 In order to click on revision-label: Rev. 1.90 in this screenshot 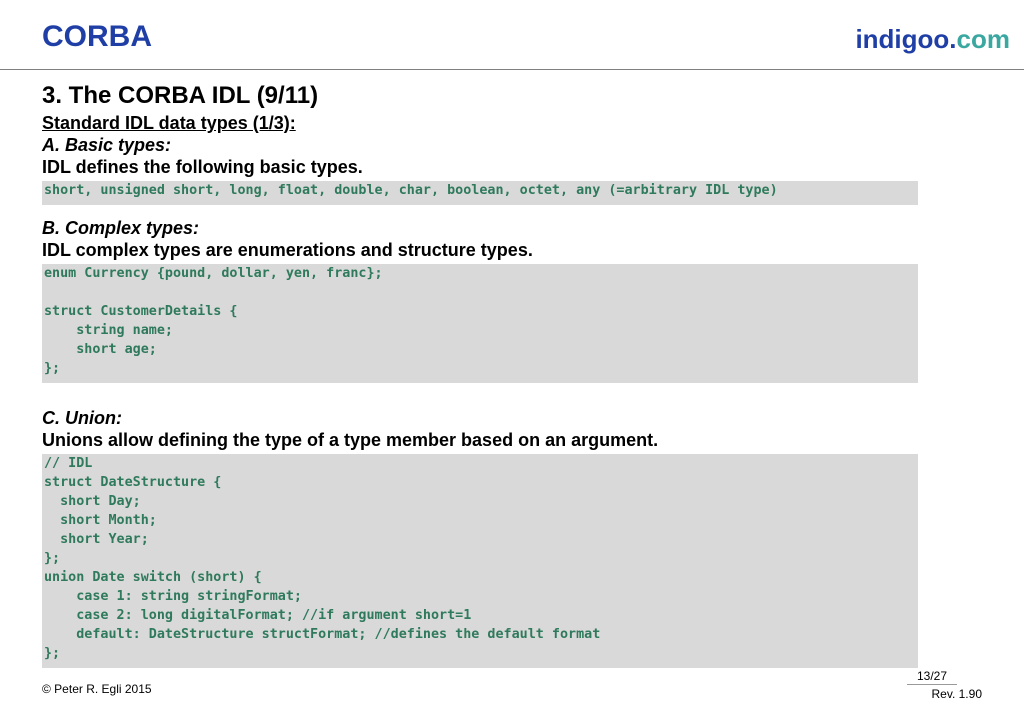, I will do `click(956, 694)`.